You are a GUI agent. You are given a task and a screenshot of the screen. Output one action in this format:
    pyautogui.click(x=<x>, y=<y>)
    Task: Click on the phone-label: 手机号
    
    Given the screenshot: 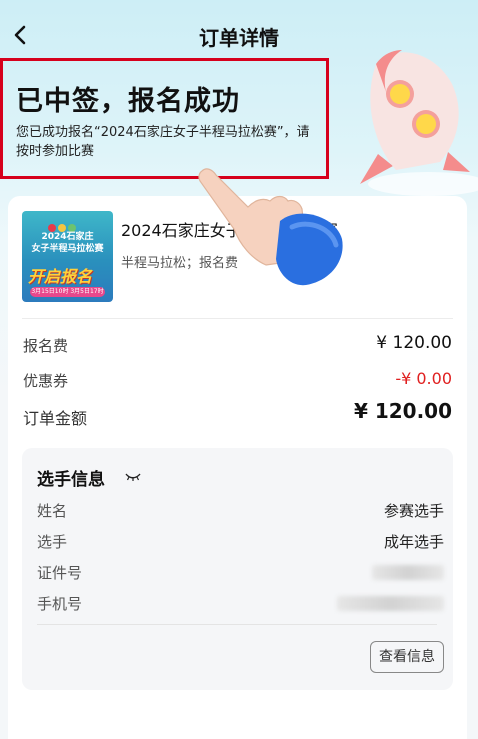 What is the action you would take?
    pyautogui.click(x=60, y=604)
    